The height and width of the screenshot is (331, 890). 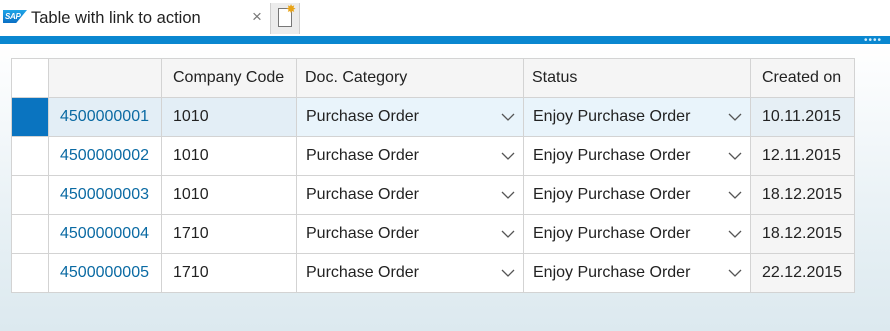 I want to click on created-on-cell: 22.12.2015, so click(x=803, y=273).